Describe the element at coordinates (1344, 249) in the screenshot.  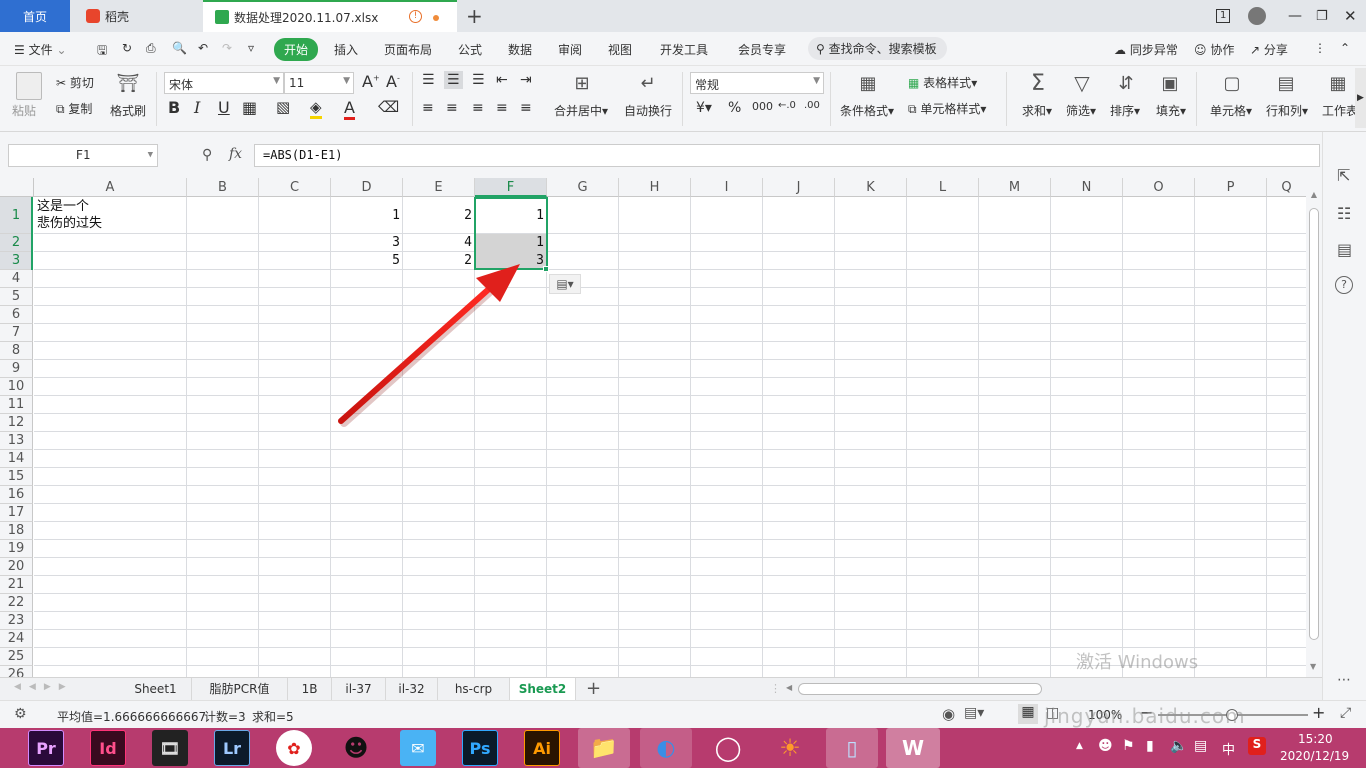
I see `properties-icon: ▤` at that location.